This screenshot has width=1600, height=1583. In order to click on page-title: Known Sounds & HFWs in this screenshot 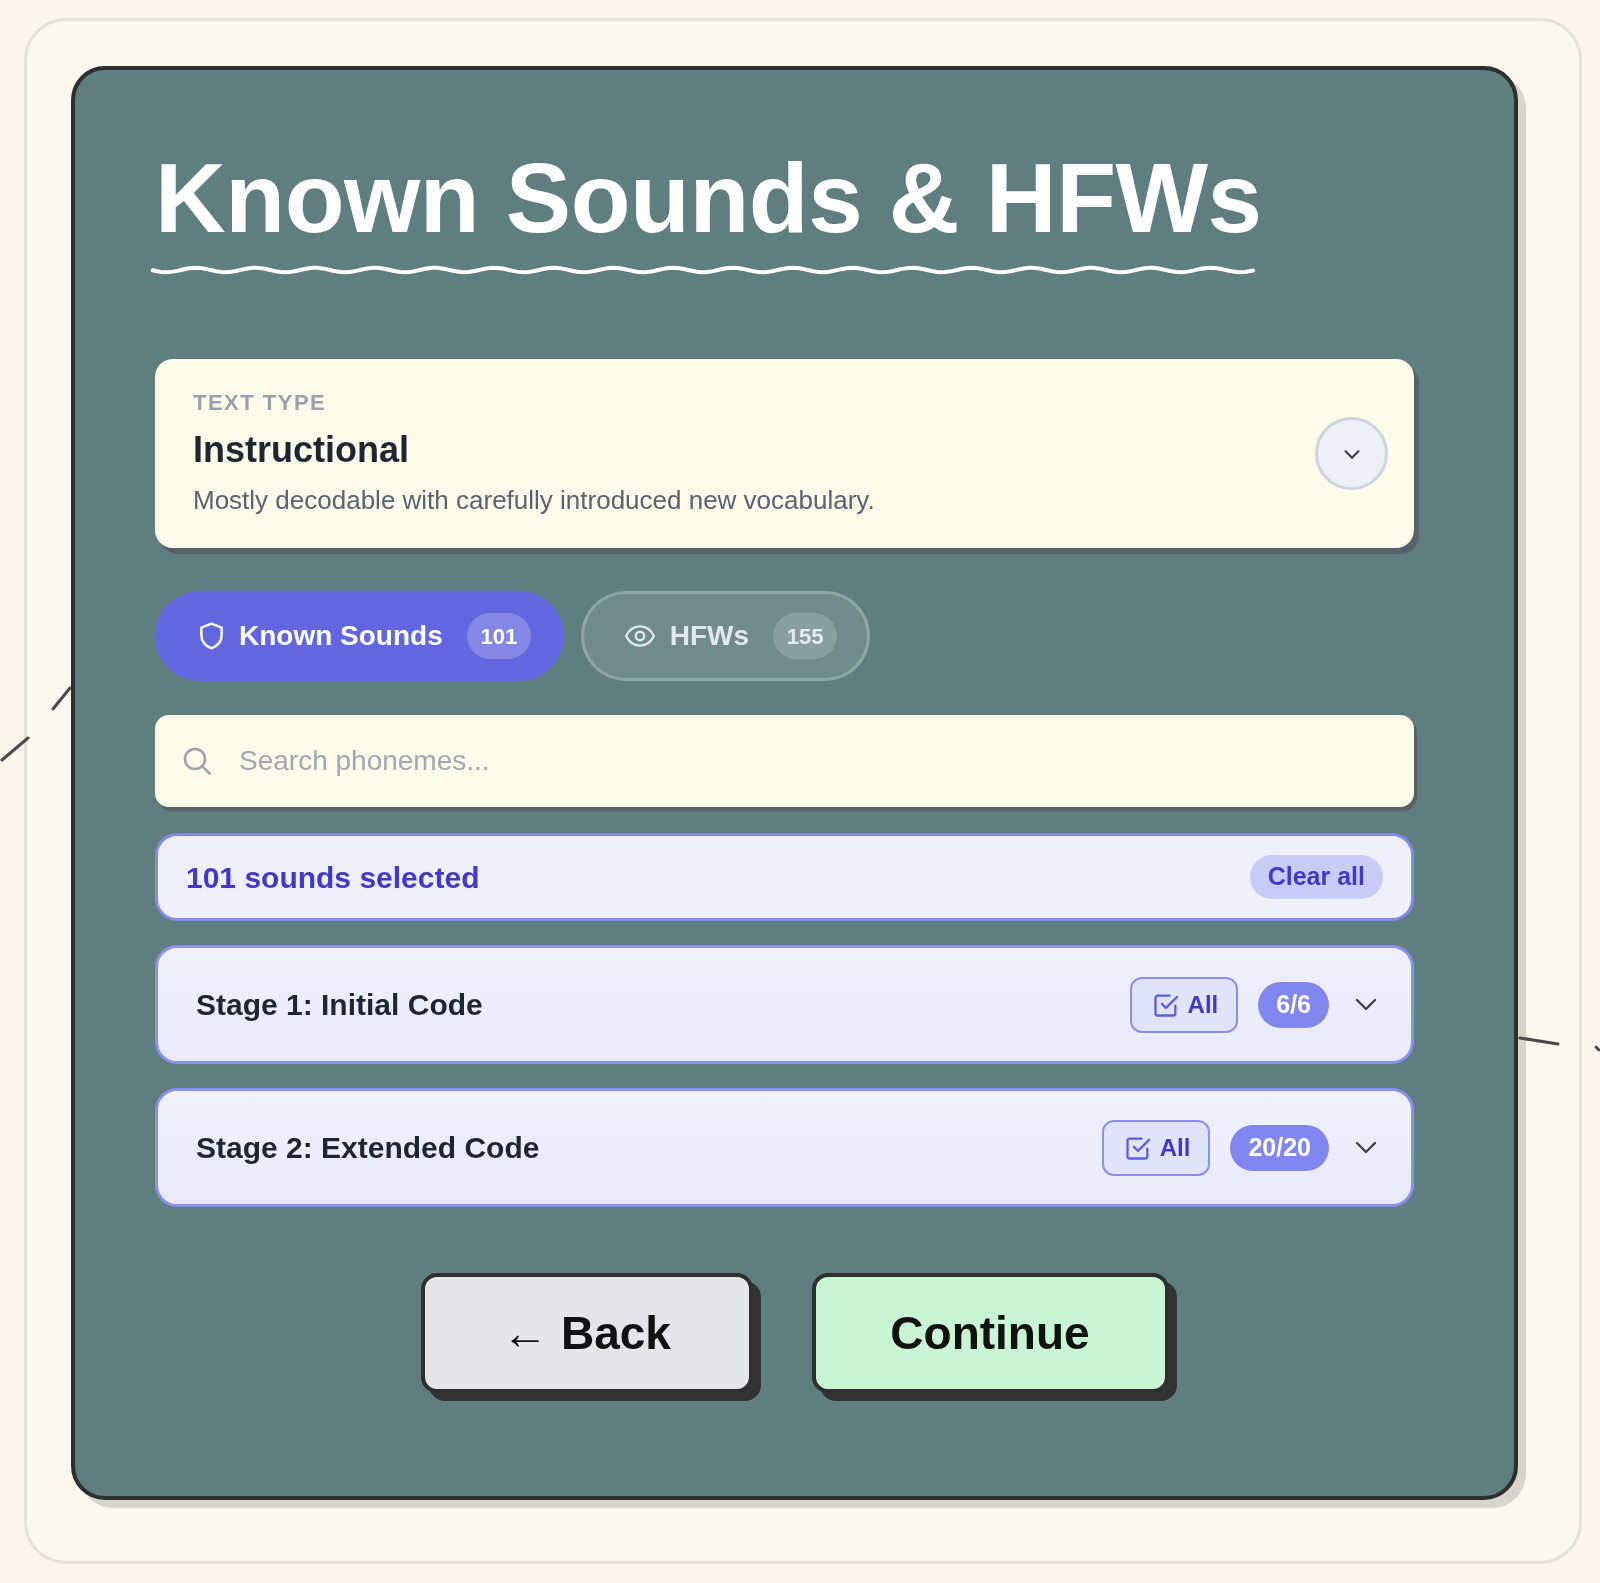, I will do `click(708, 198)`.